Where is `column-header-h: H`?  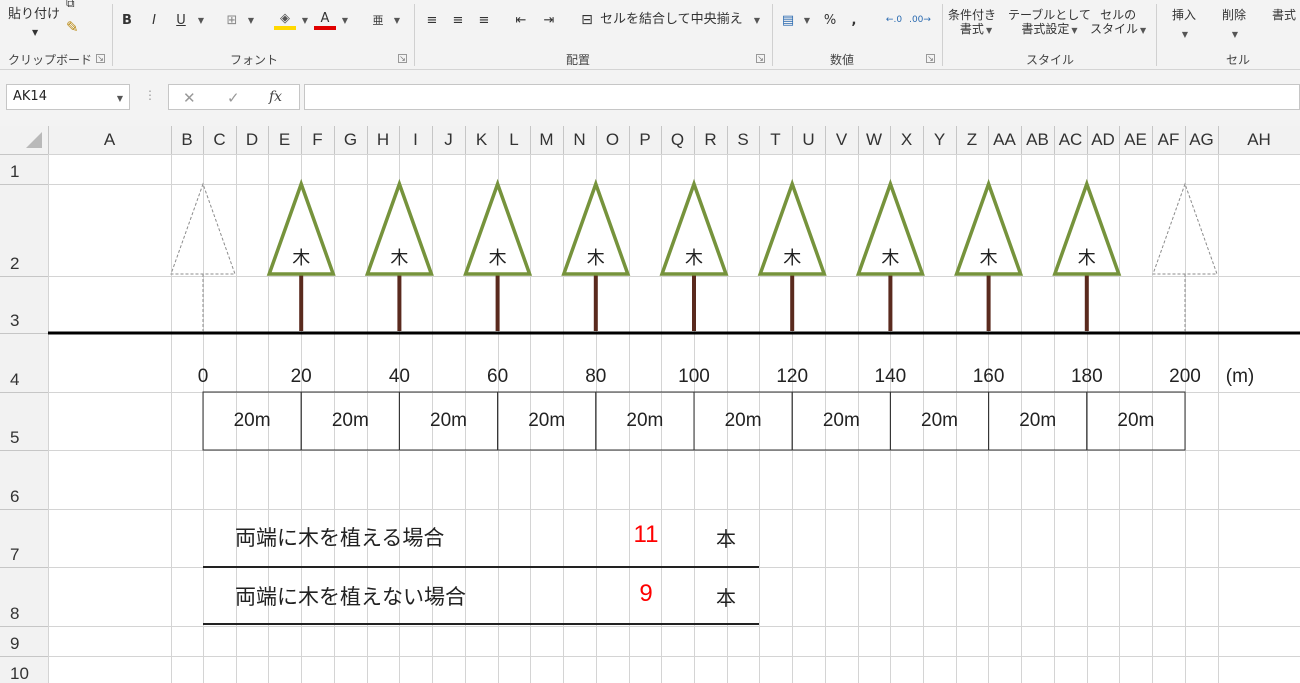
column-header-h: H is located at coordinates (383, 140).